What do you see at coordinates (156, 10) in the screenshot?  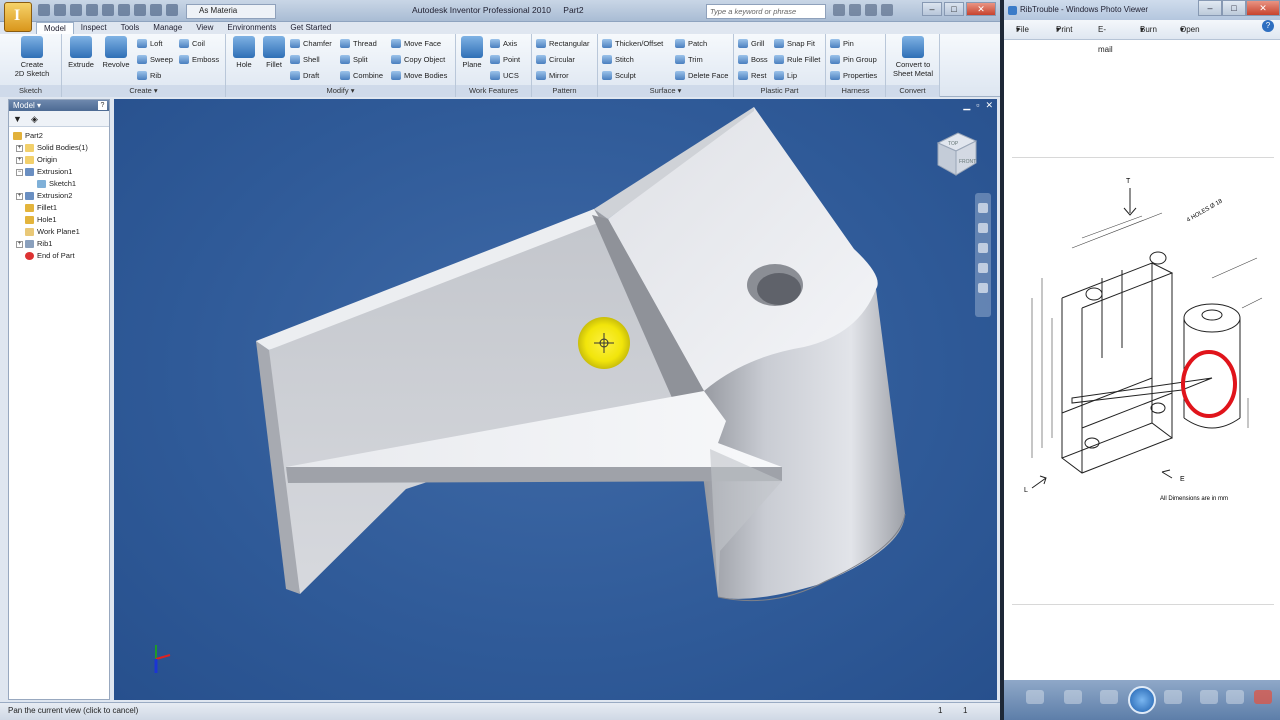 I see `select-icon` at bounding box center [156, 10].